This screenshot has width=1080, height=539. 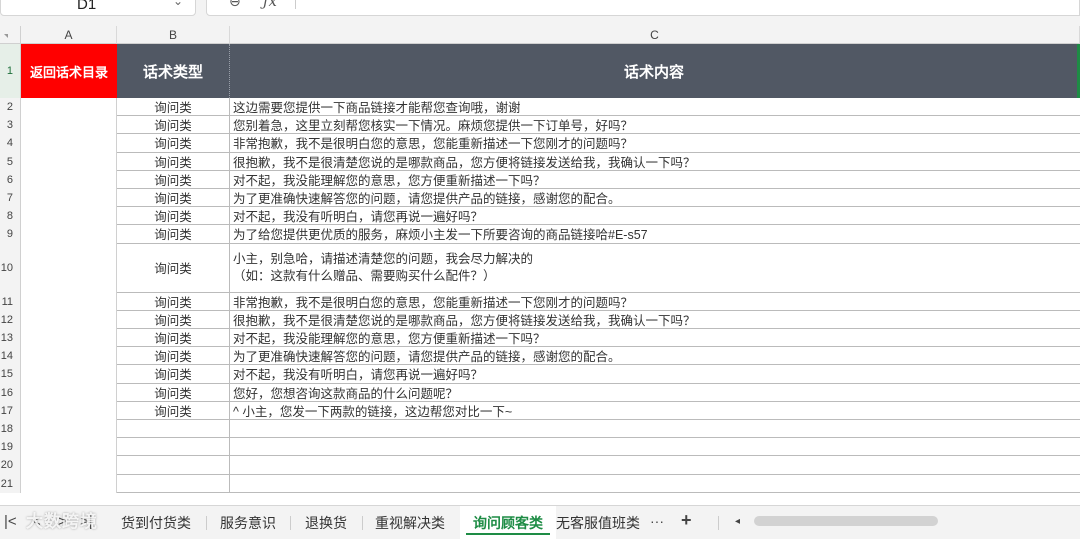 What do you see at coordinates (10, 198) in the screenshot?
I see `row-header: 7` at bounding box center [10, 198].